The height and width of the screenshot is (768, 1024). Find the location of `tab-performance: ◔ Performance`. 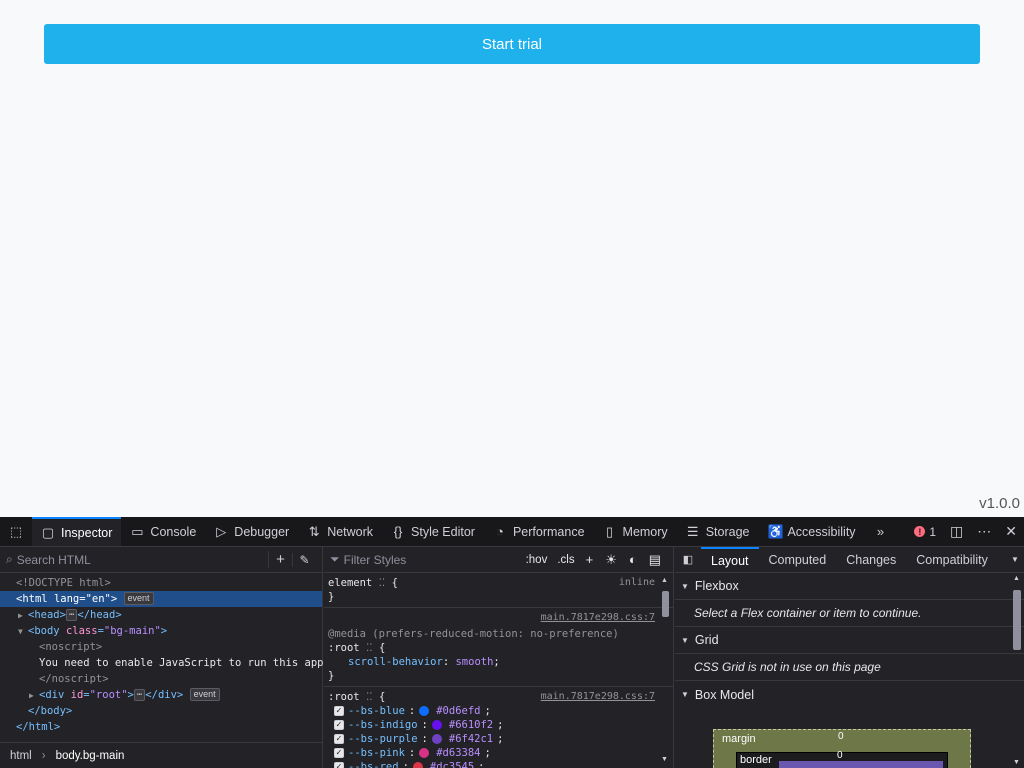

tab-performance: ◔ Performance is located at coordinates (539, 531).